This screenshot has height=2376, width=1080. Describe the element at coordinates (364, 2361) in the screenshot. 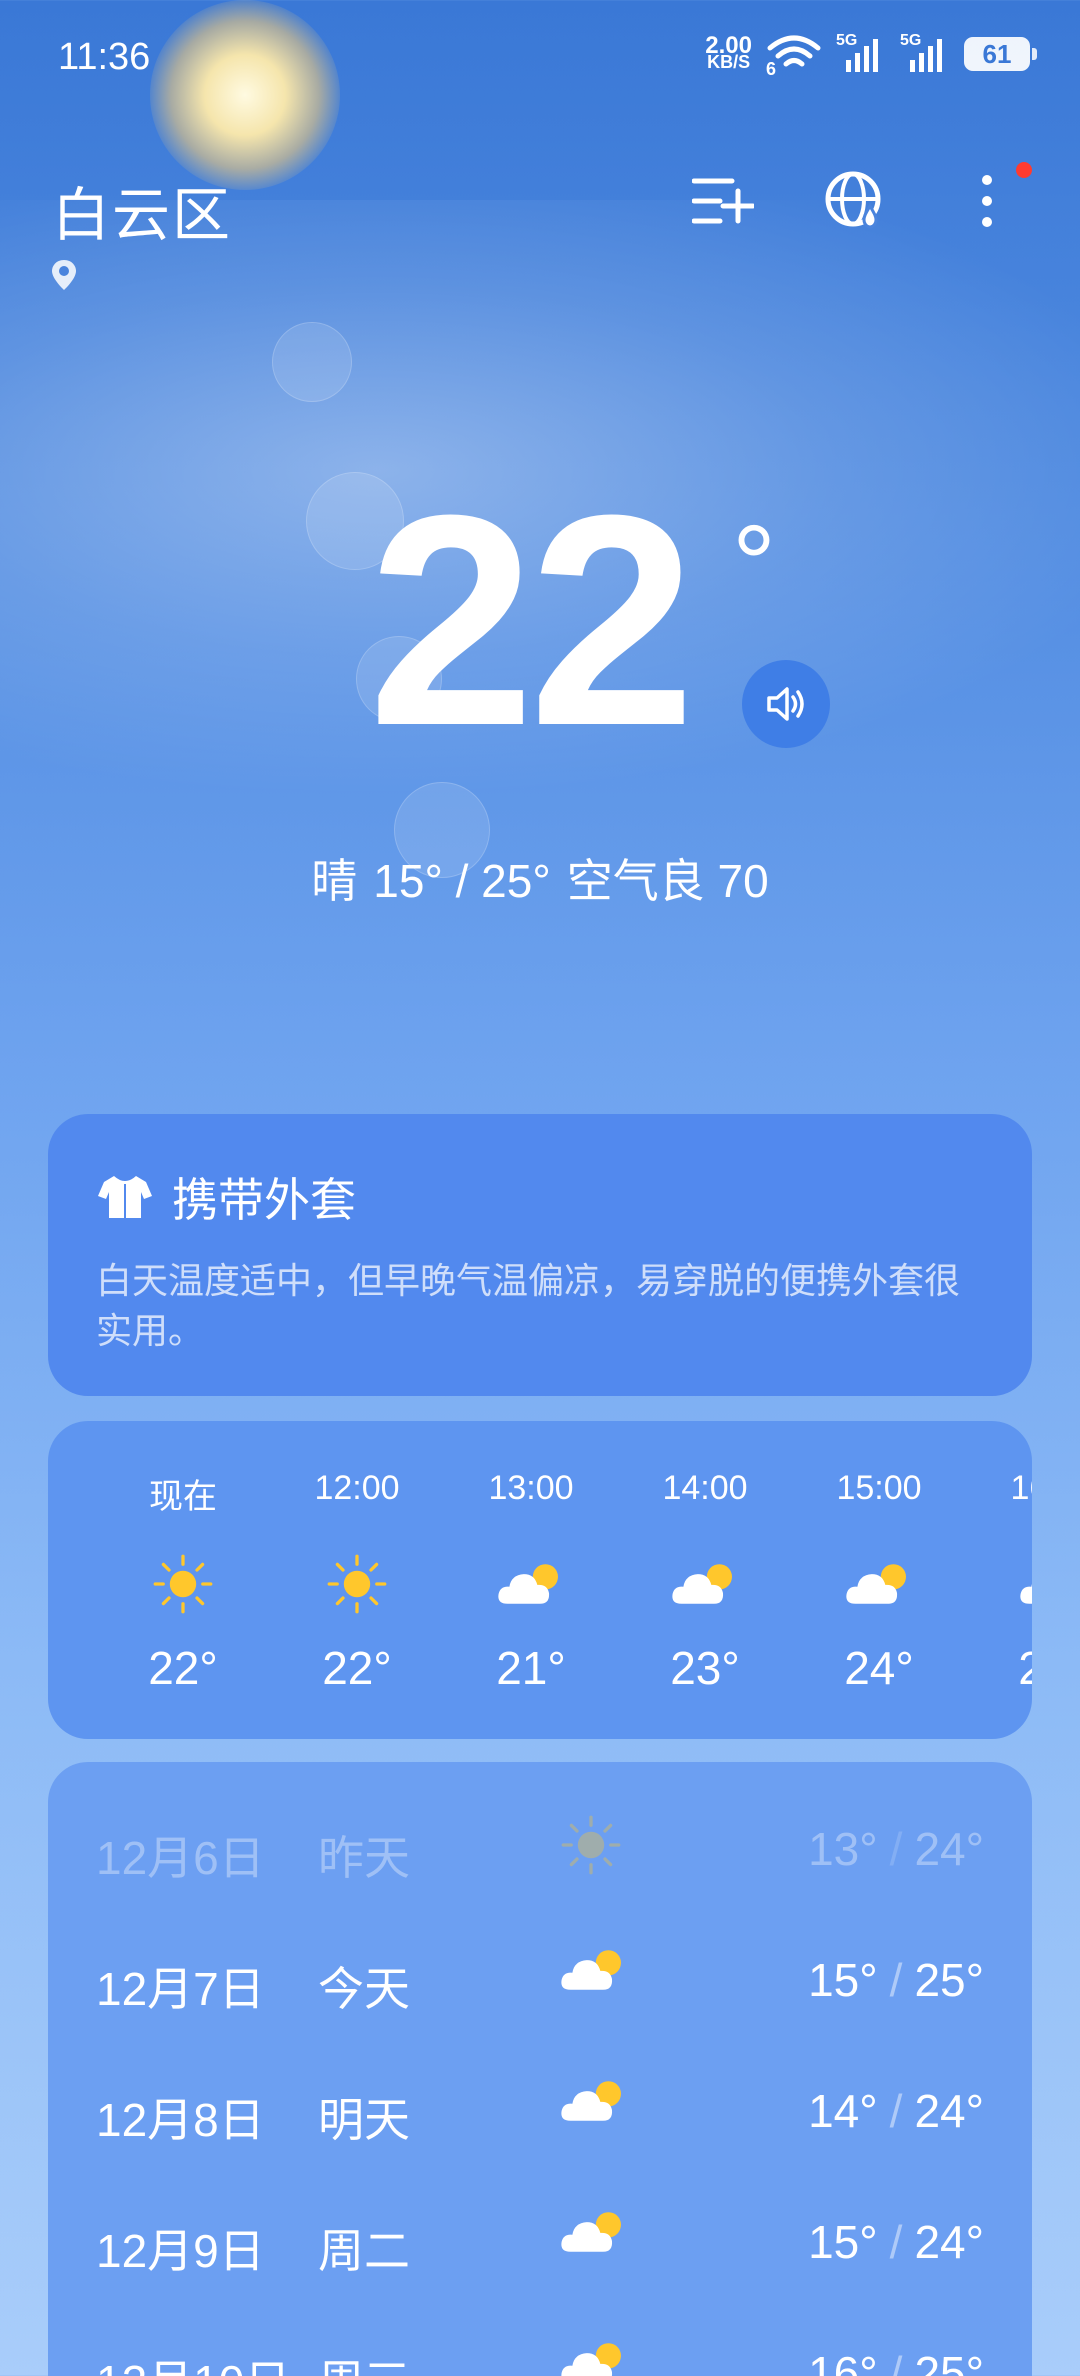

I see `day-name: 周三` at that location.